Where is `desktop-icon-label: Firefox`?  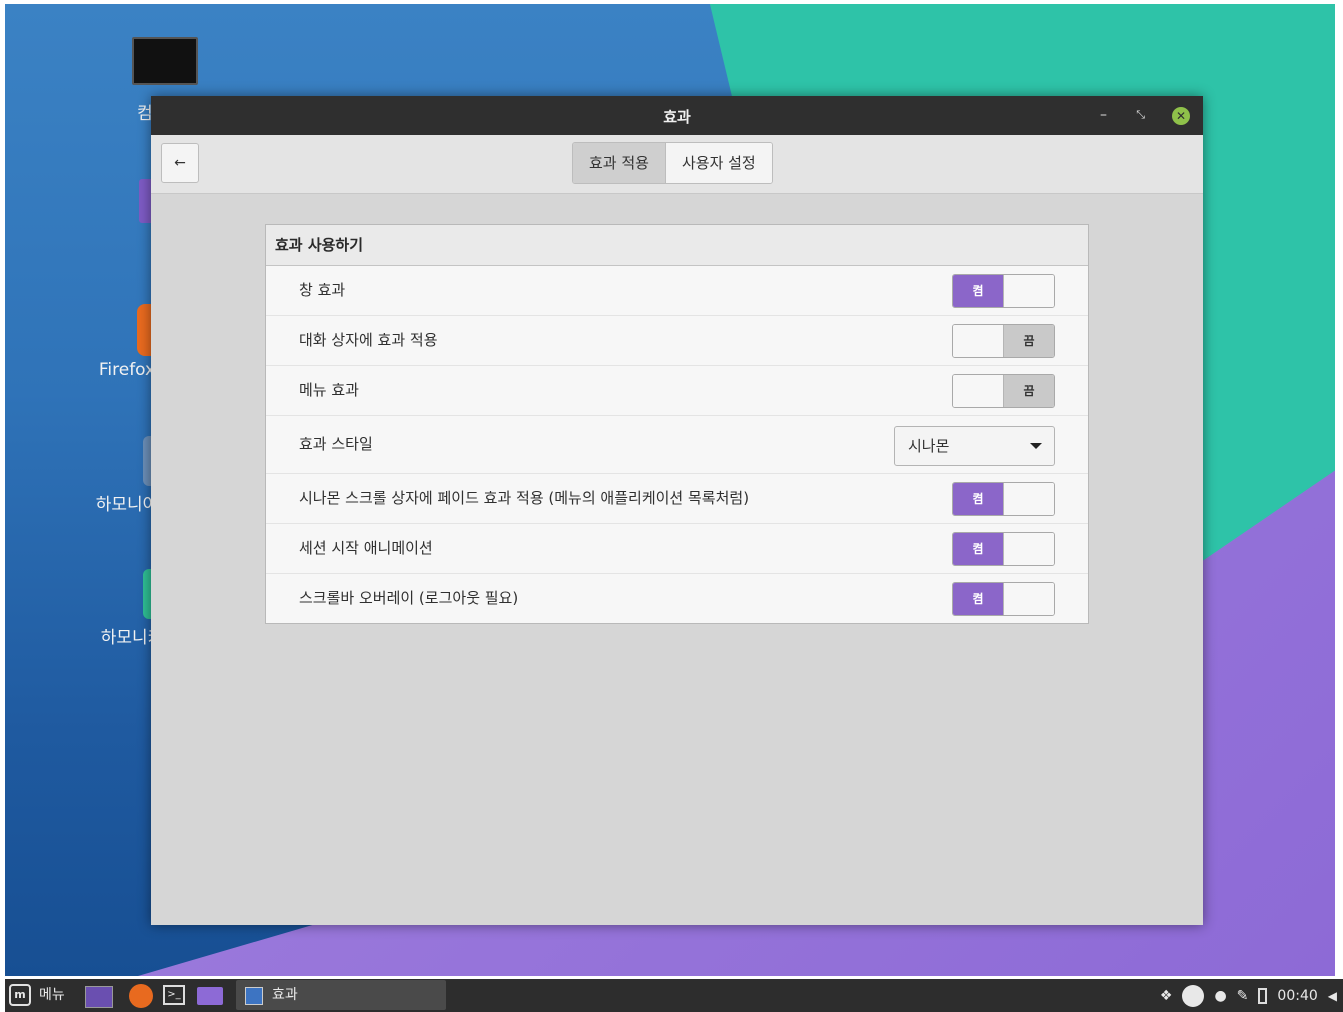 desktop-icon-label: Firefox is located at coordinates (127, 370).